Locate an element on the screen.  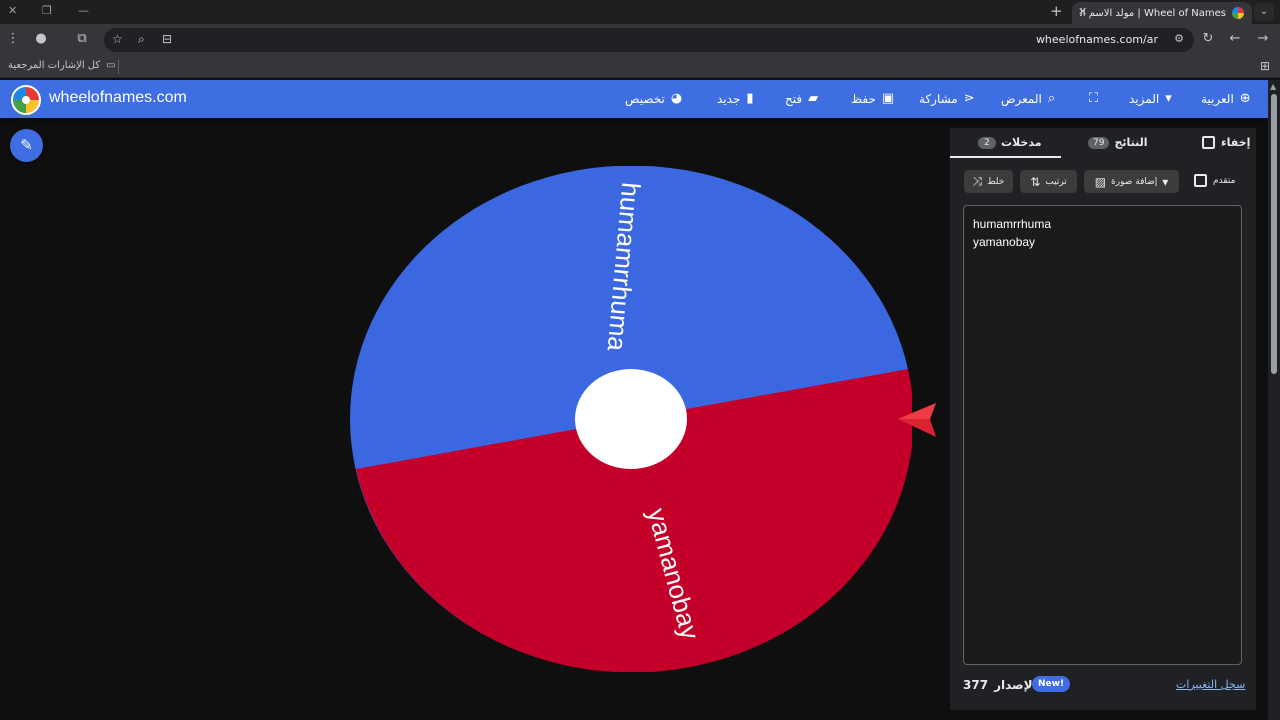
nav-open: ▰ فتح is located at coordinates (801, 98).